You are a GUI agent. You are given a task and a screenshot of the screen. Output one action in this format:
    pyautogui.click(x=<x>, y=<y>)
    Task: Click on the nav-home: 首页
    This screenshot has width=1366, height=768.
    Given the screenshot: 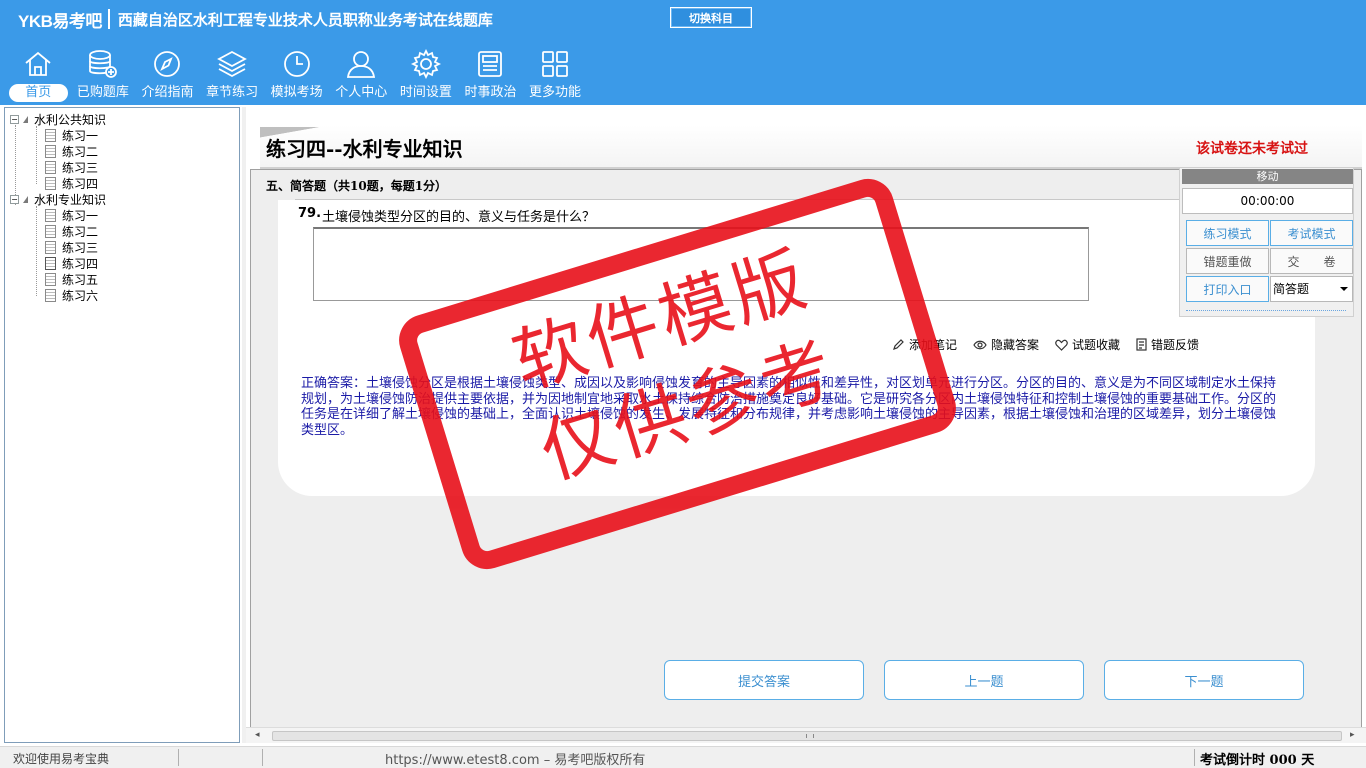 What is the action you would take?
    pyautogui.click(x=38, y=75)
    